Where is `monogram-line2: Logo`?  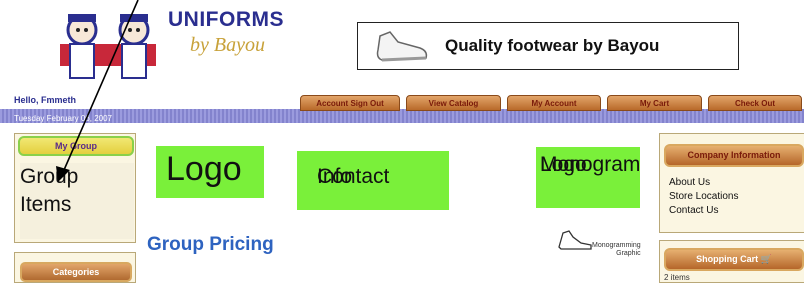
monogram-line2: Logo is located at coordinates (563, 164).